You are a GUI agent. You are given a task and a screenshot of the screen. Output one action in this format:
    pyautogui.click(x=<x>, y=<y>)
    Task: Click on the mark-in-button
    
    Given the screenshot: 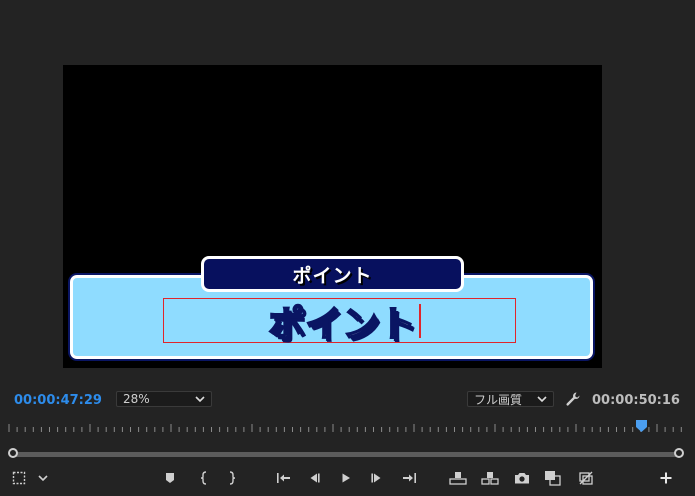 What is the action you would take?
    pyautogui.click(x=204, y=478)
    